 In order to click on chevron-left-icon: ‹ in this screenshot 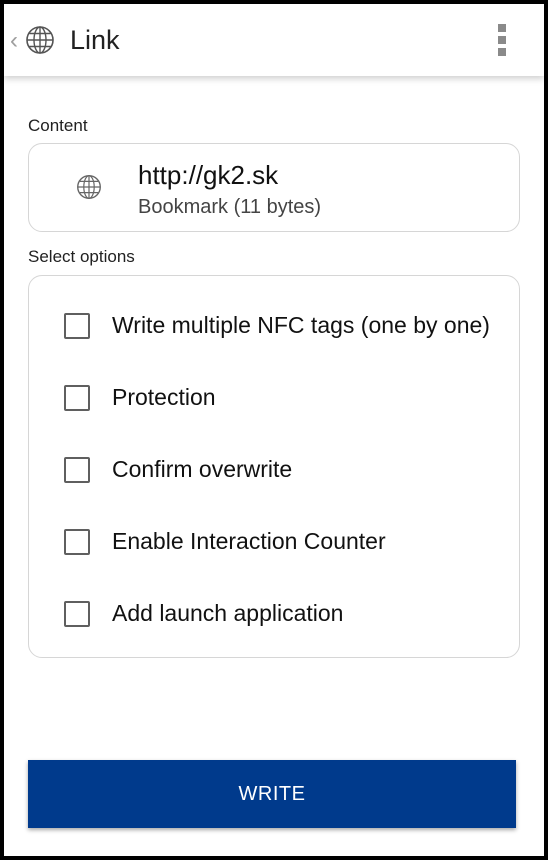, I will do `click(17, 41)`.